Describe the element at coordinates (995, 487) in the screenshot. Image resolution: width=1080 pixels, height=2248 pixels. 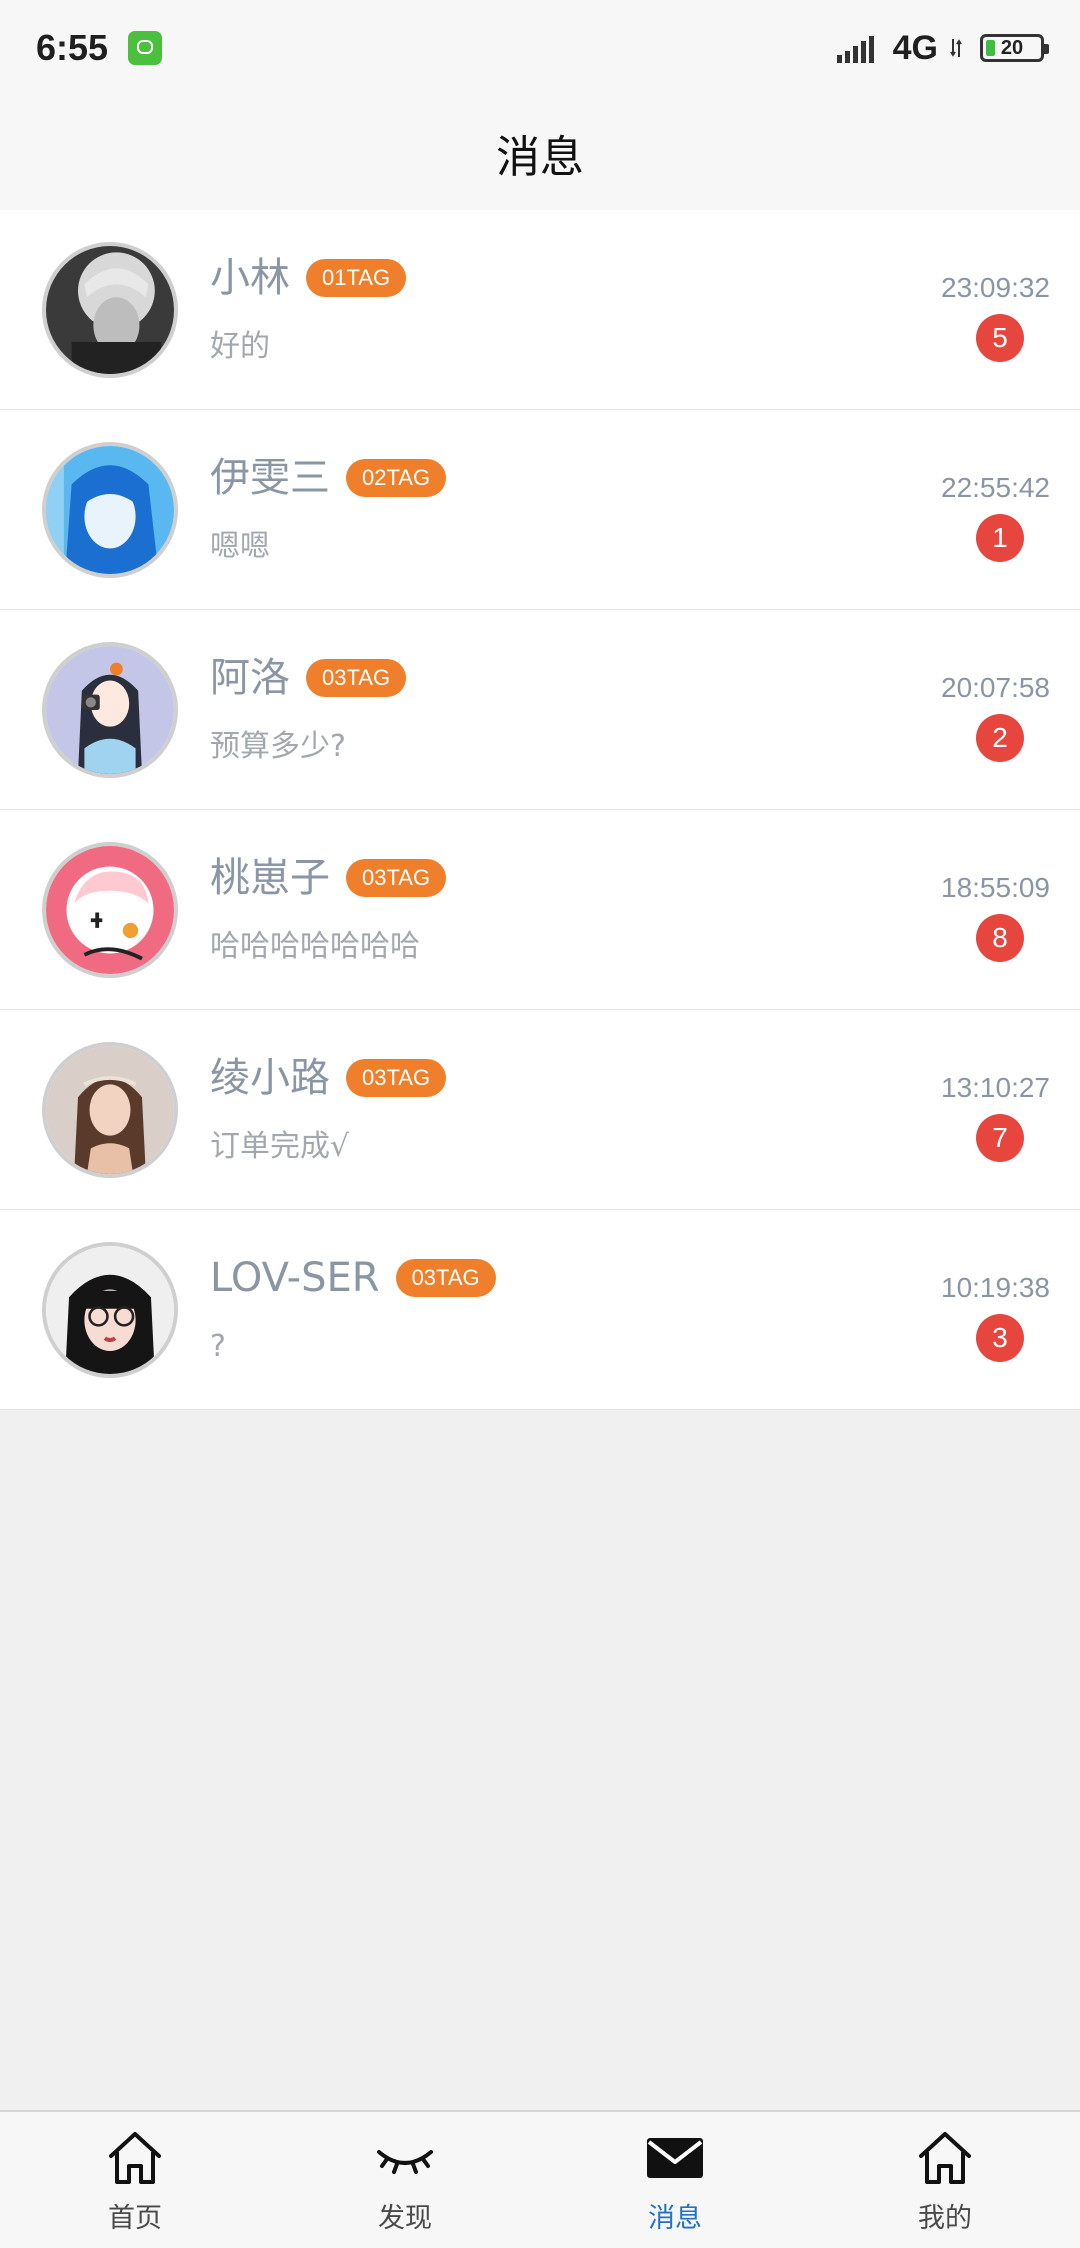
I see `message-time: 22:55:42` at that location.